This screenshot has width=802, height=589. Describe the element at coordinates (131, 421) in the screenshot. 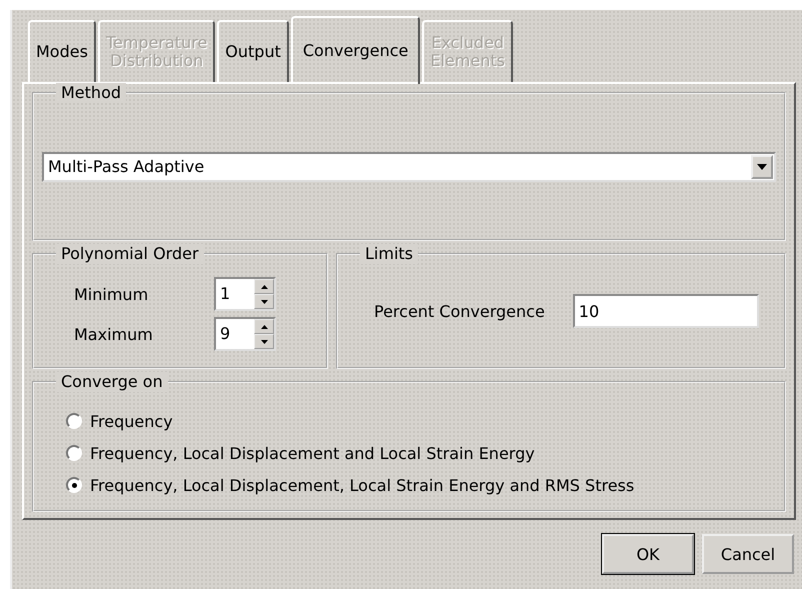

I see `radio-label: Frequency` at that location.